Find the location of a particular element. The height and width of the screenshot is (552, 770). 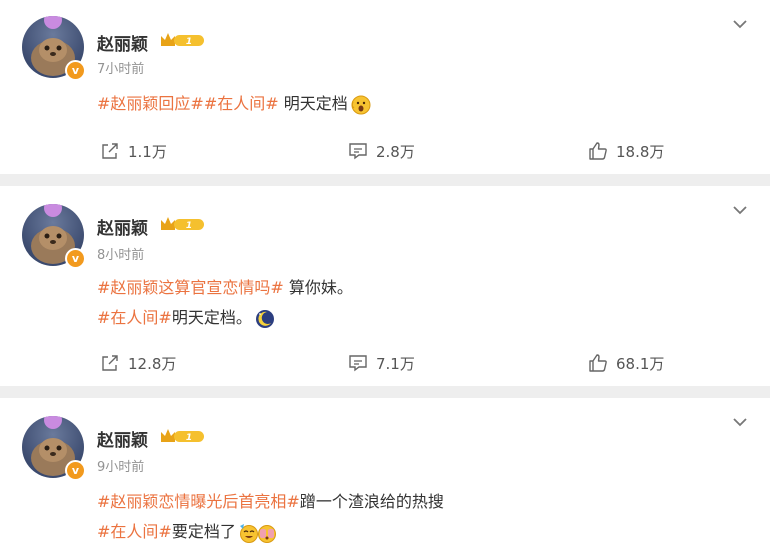

forward-count: 1.1万 is located at coordinates (147, 151).